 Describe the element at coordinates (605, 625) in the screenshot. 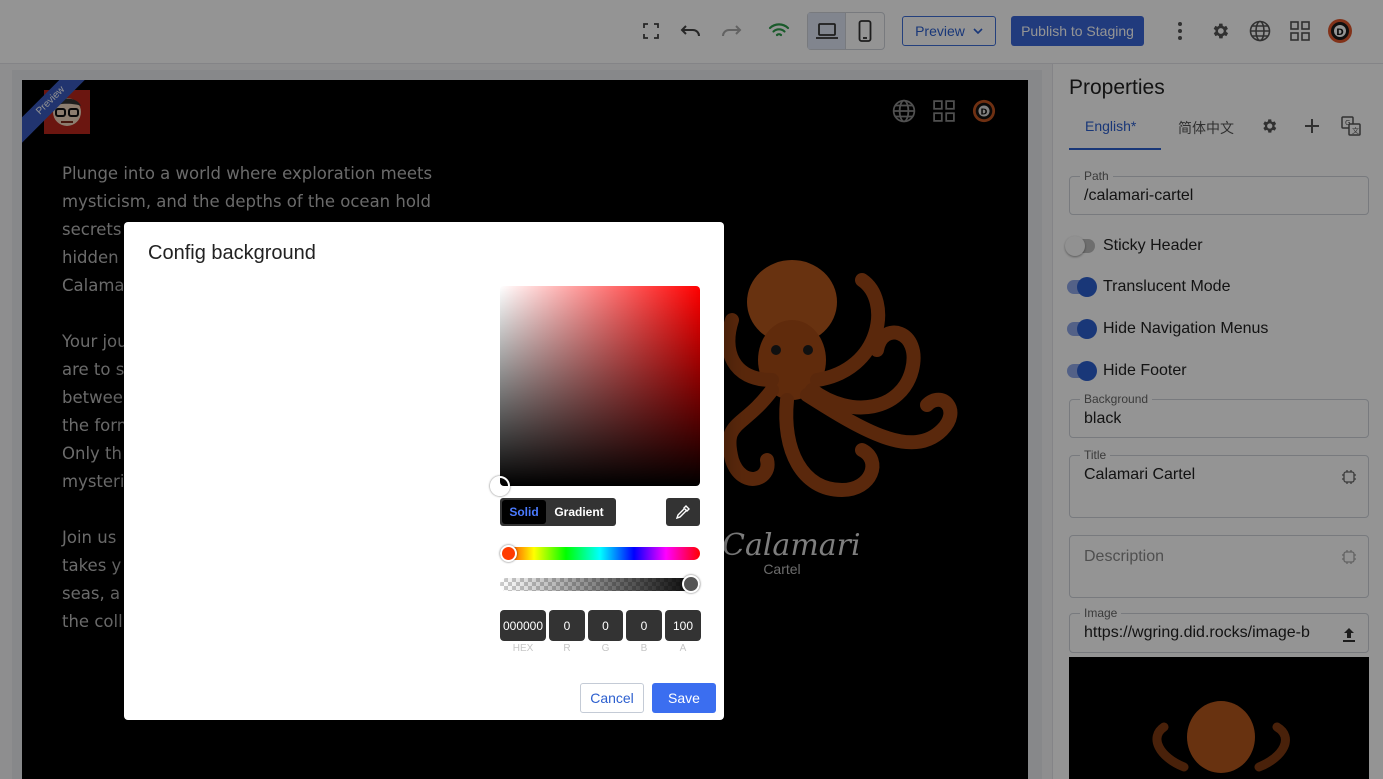

I see `green-input: 0` at that location.